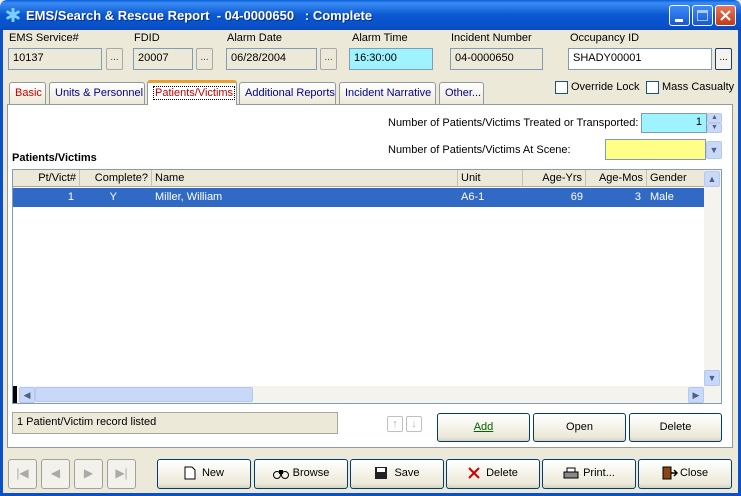 Image resolution: width=741 pixels, height=496 pixels. Describe the element at coordinates (670, 473) in the screenshot. I see `exit-door-icon` at that location.